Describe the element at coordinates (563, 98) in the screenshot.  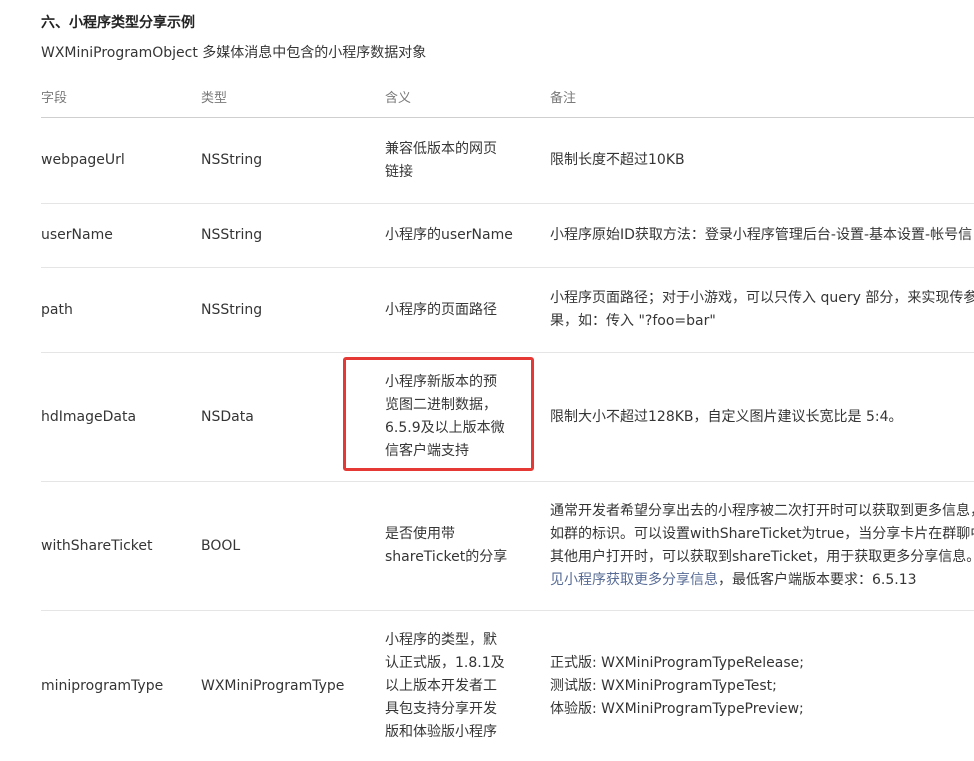
I see `header-note: 备注` at that location.